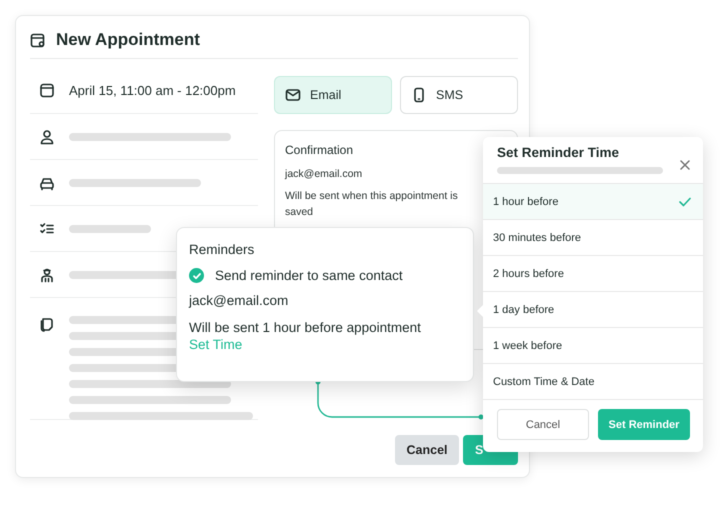 Image resolution: width=720 pixels, height=516 pixels. Describe the element at coordinates (593, 202) in the screenshot. I see `time-option: 1 hour before` at that location.